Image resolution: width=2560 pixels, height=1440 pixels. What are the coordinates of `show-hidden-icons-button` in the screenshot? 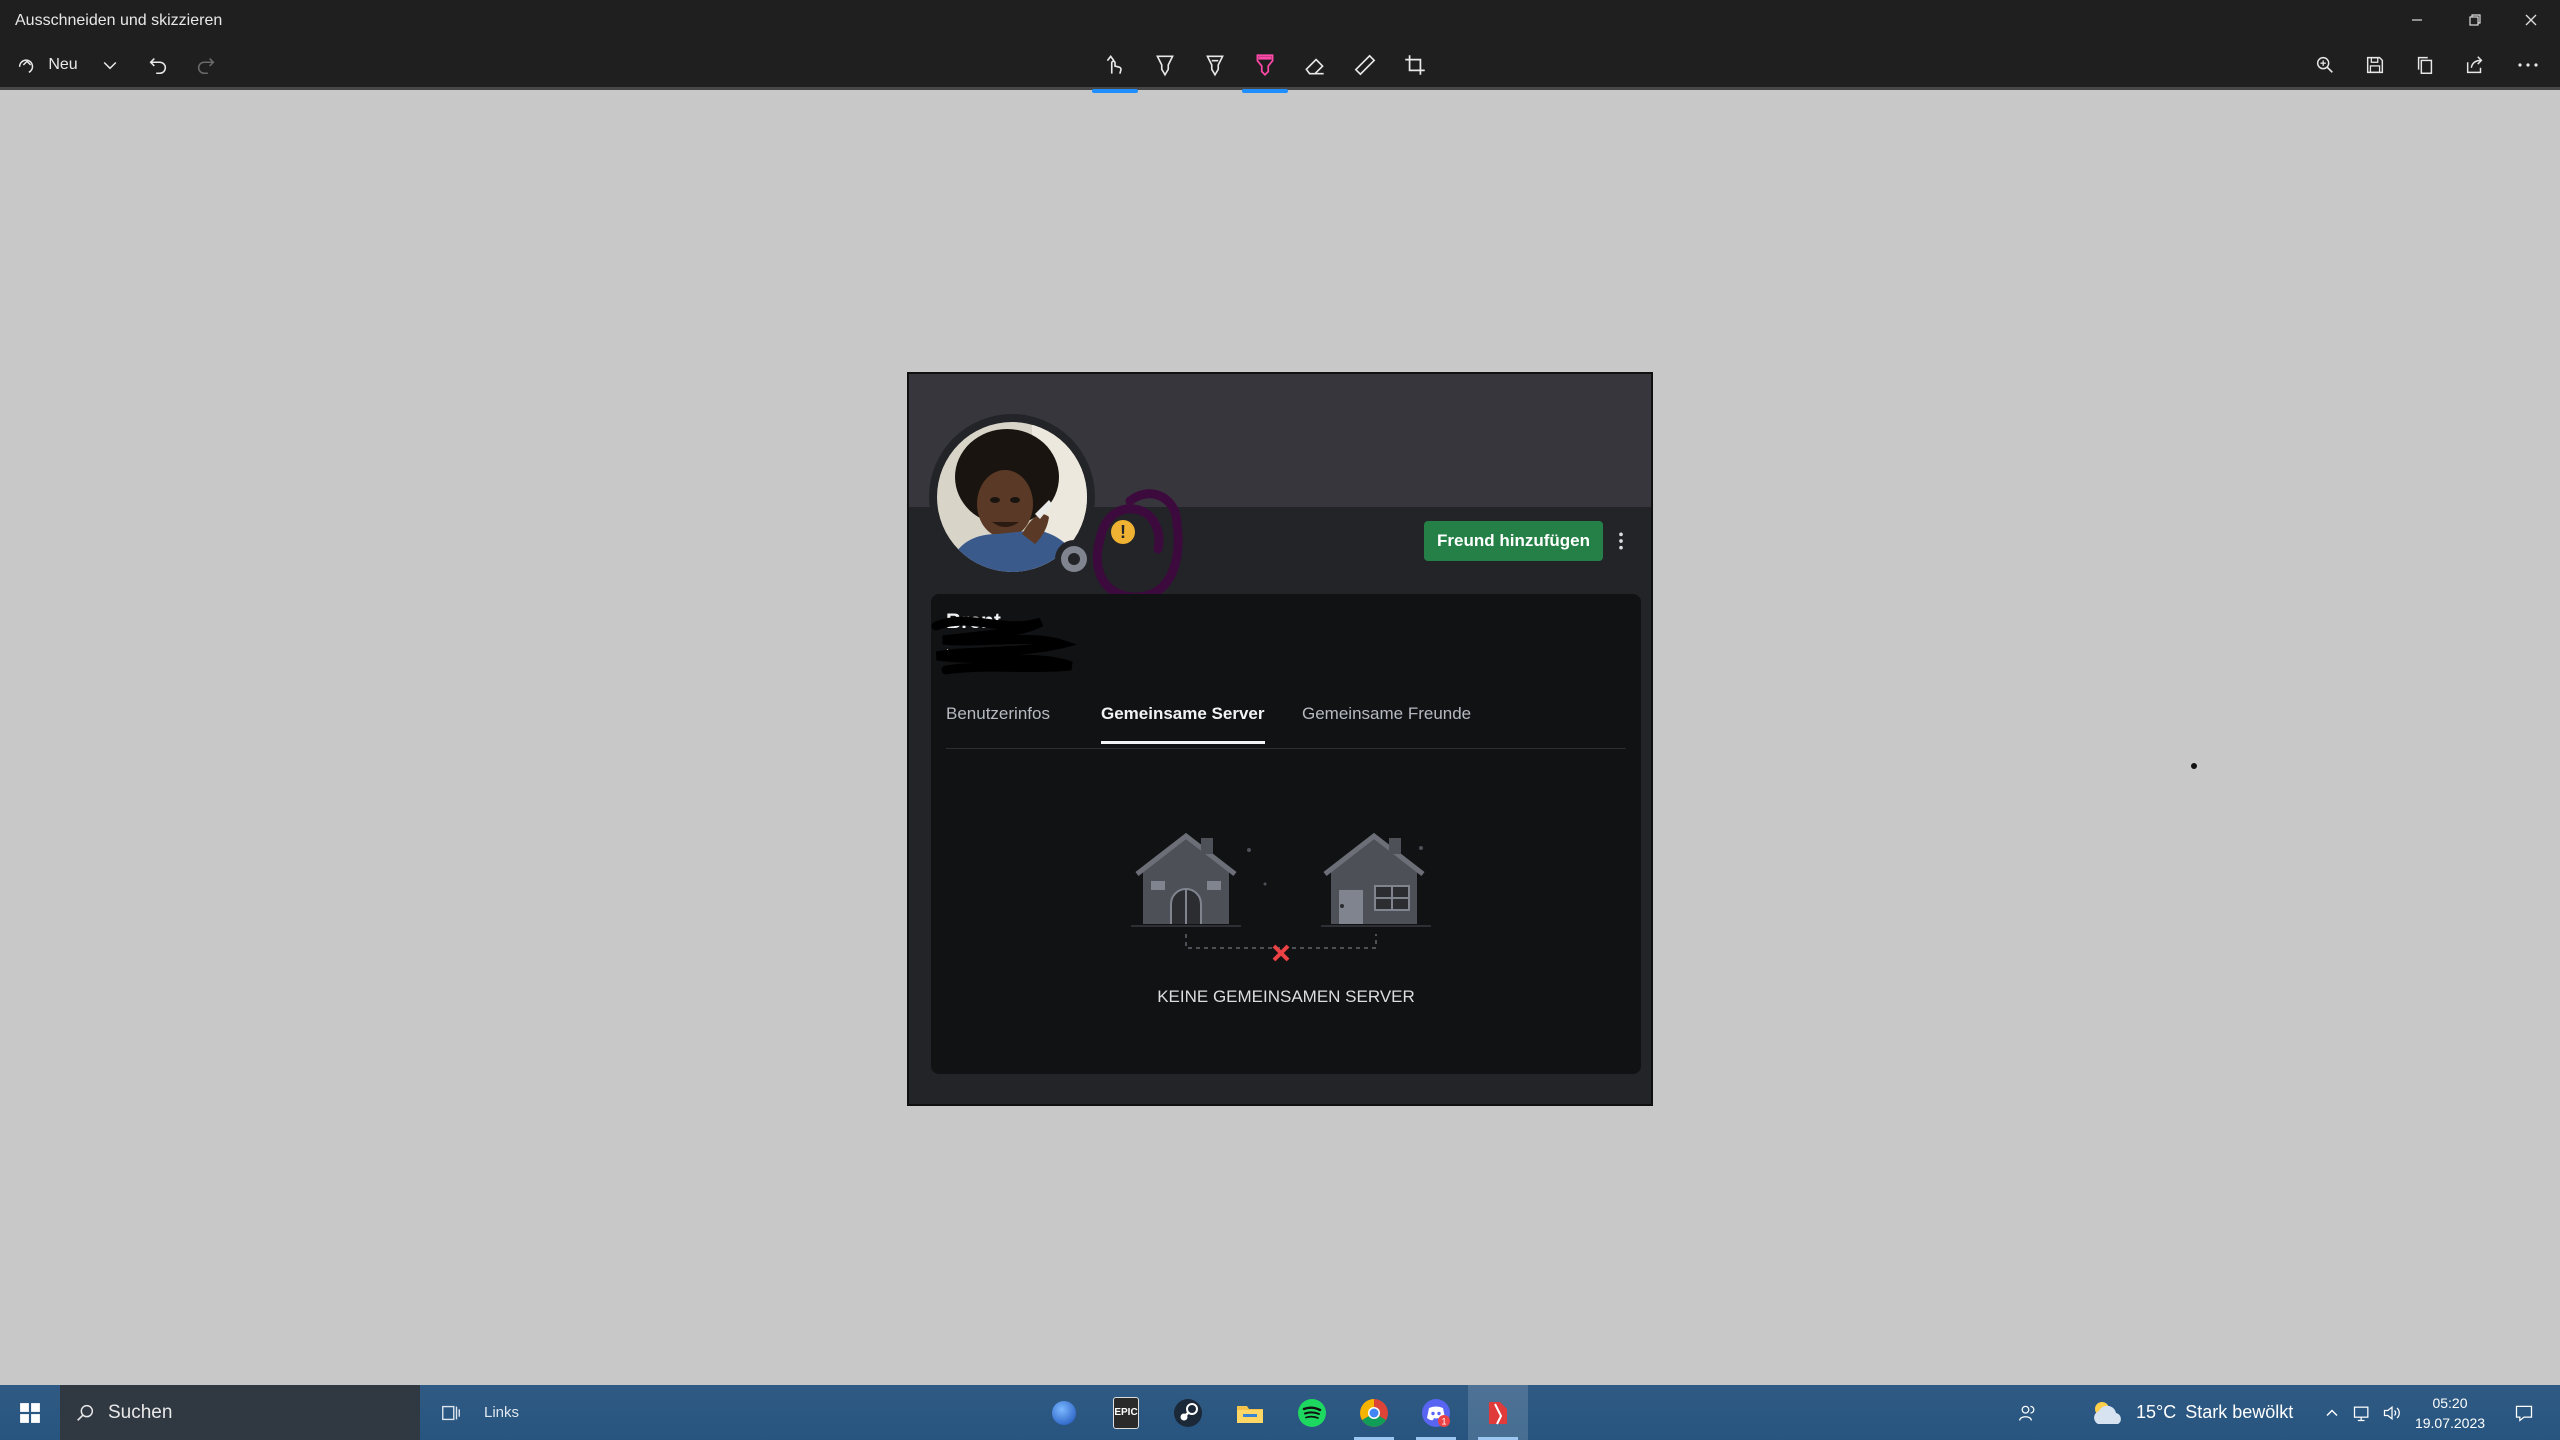 It's located at (2332, 1412).